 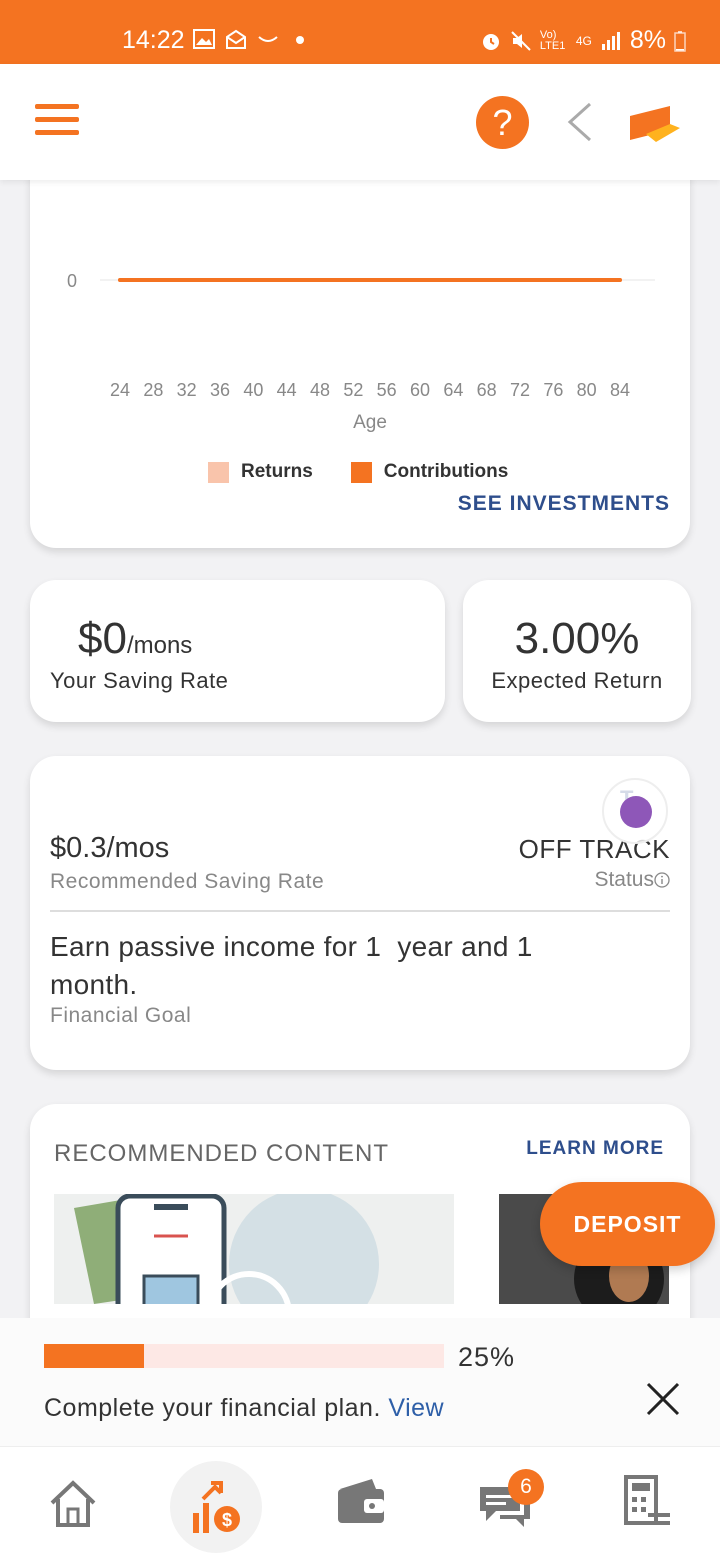 I want to click on divider, so click(x=360, y=911).